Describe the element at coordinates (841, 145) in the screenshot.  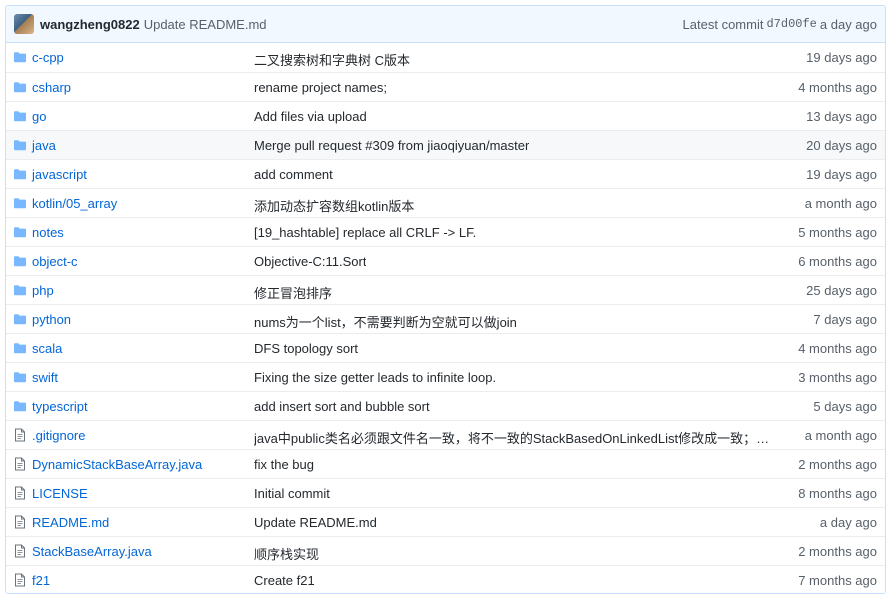
I see `commit-age: 20 days ago` at that location.